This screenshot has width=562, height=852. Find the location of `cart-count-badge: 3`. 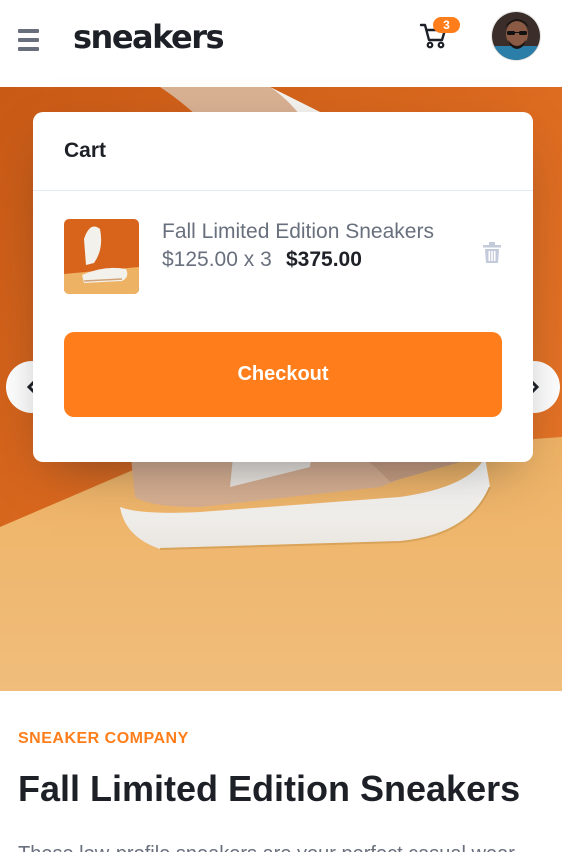

cart-count-badge: 3 is located at coordinates (446, 25).